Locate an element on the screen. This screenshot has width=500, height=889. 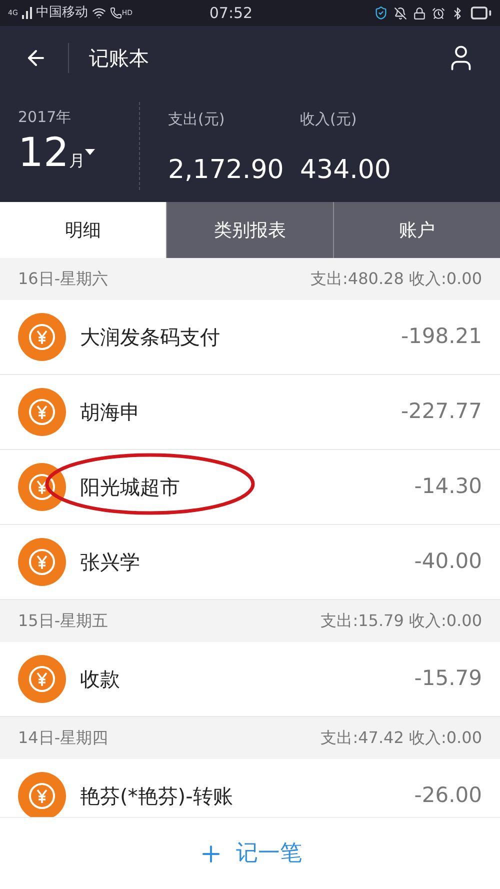
day-totals: 支出:47.42 收入:0.00 is located at coordinates (401, 738).